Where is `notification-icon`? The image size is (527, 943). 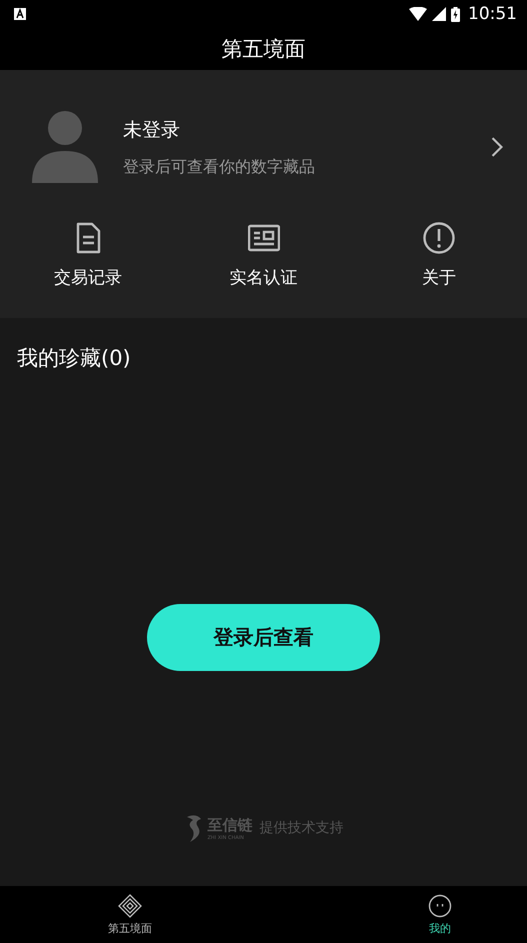 notification-icon is located at coordinates (20, 14).